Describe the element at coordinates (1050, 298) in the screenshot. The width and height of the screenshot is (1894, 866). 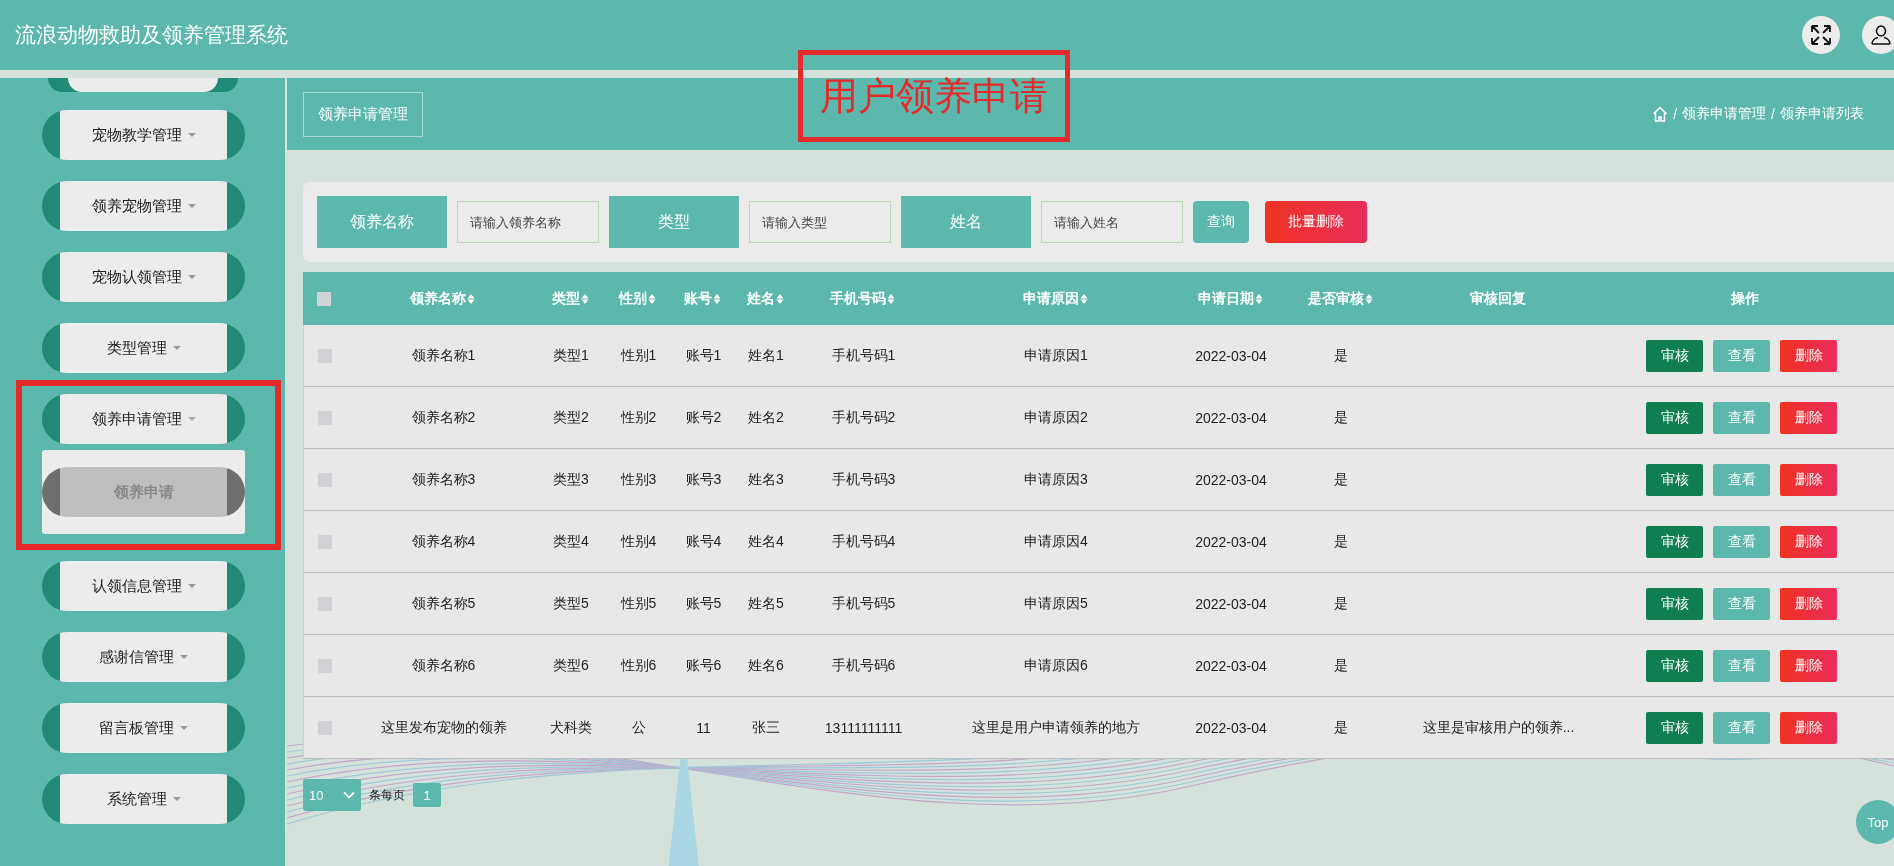
I see `column-header: 申请原因` at that location.